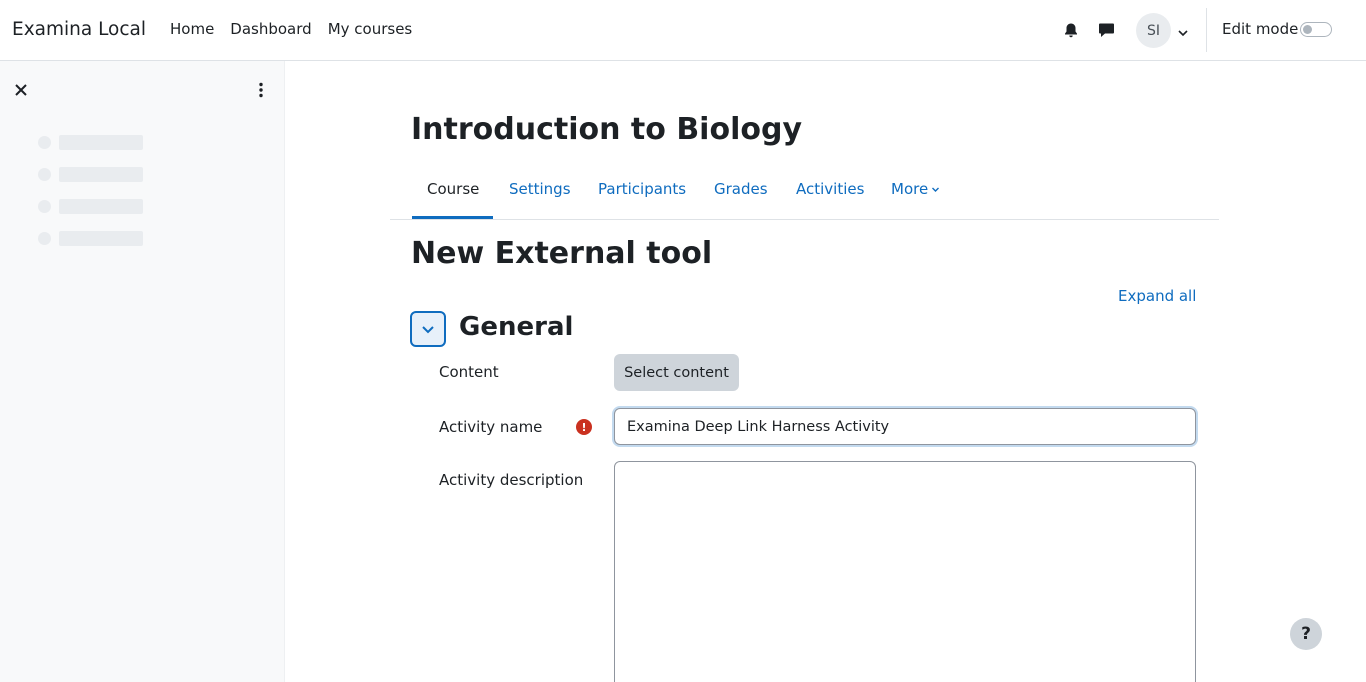 Image resolution: width=1366 pixels, height=682 pixels. I want to click on tab-settings: Settings, so click(540, 189).